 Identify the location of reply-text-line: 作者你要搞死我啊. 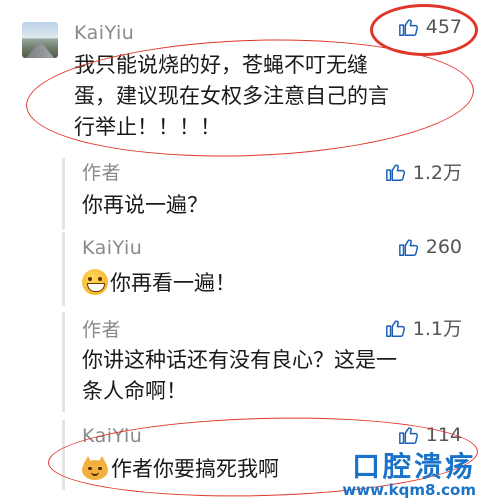
(195, 469).